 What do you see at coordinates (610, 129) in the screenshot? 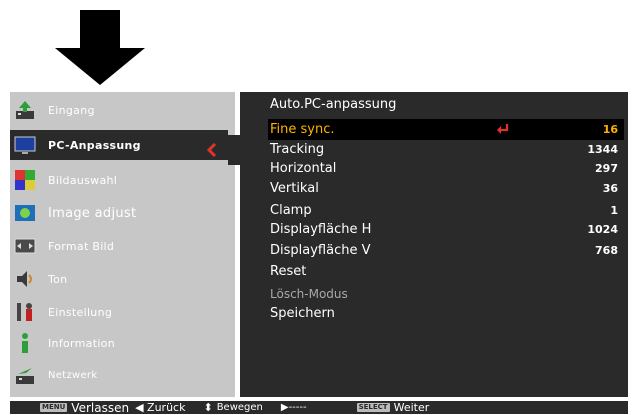
I see `row-value: 16` at bounding box center [610, 129].